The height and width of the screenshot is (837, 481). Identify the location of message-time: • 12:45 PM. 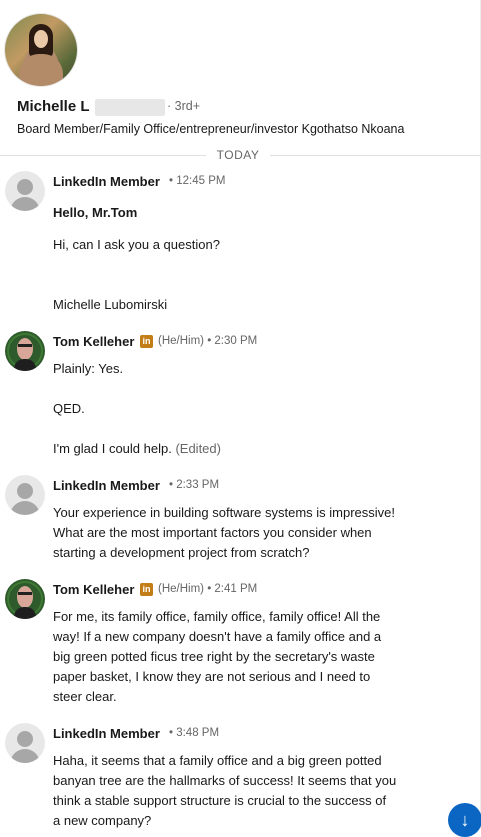
(197, 181).